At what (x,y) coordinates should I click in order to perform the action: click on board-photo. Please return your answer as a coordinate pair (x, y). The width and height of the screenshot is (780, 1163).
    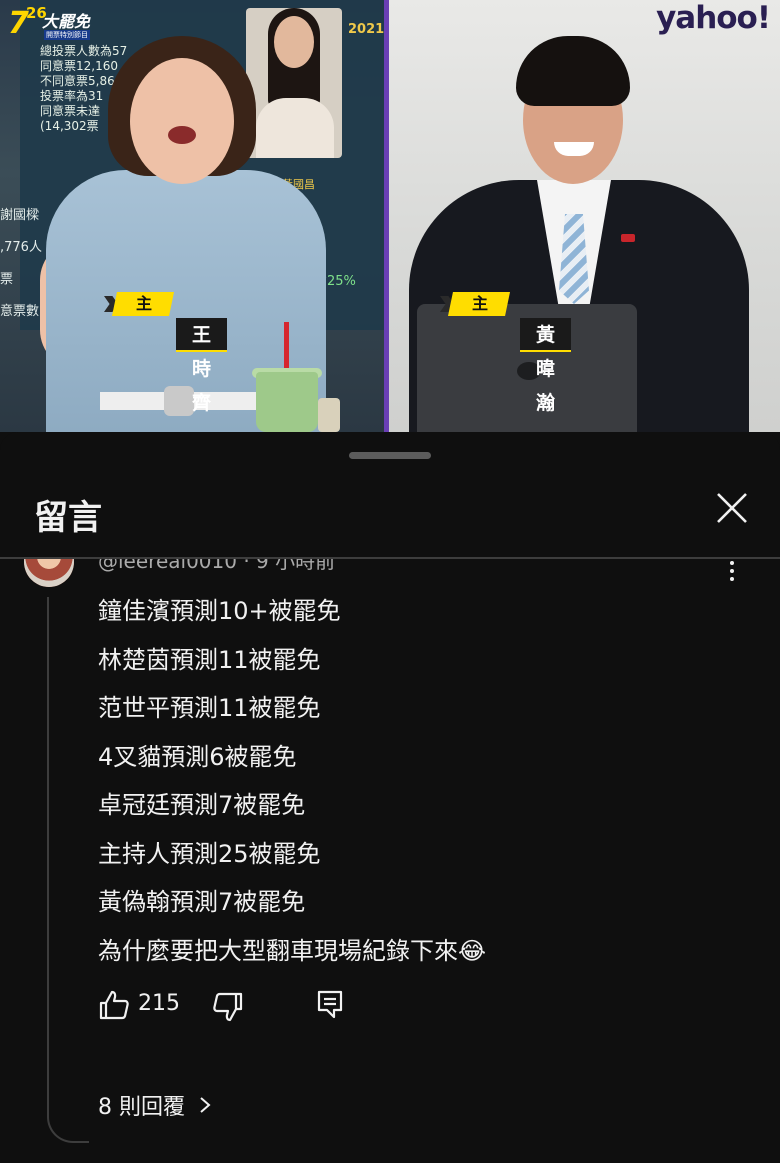
    Looking at the image, I should click on (294, 83).